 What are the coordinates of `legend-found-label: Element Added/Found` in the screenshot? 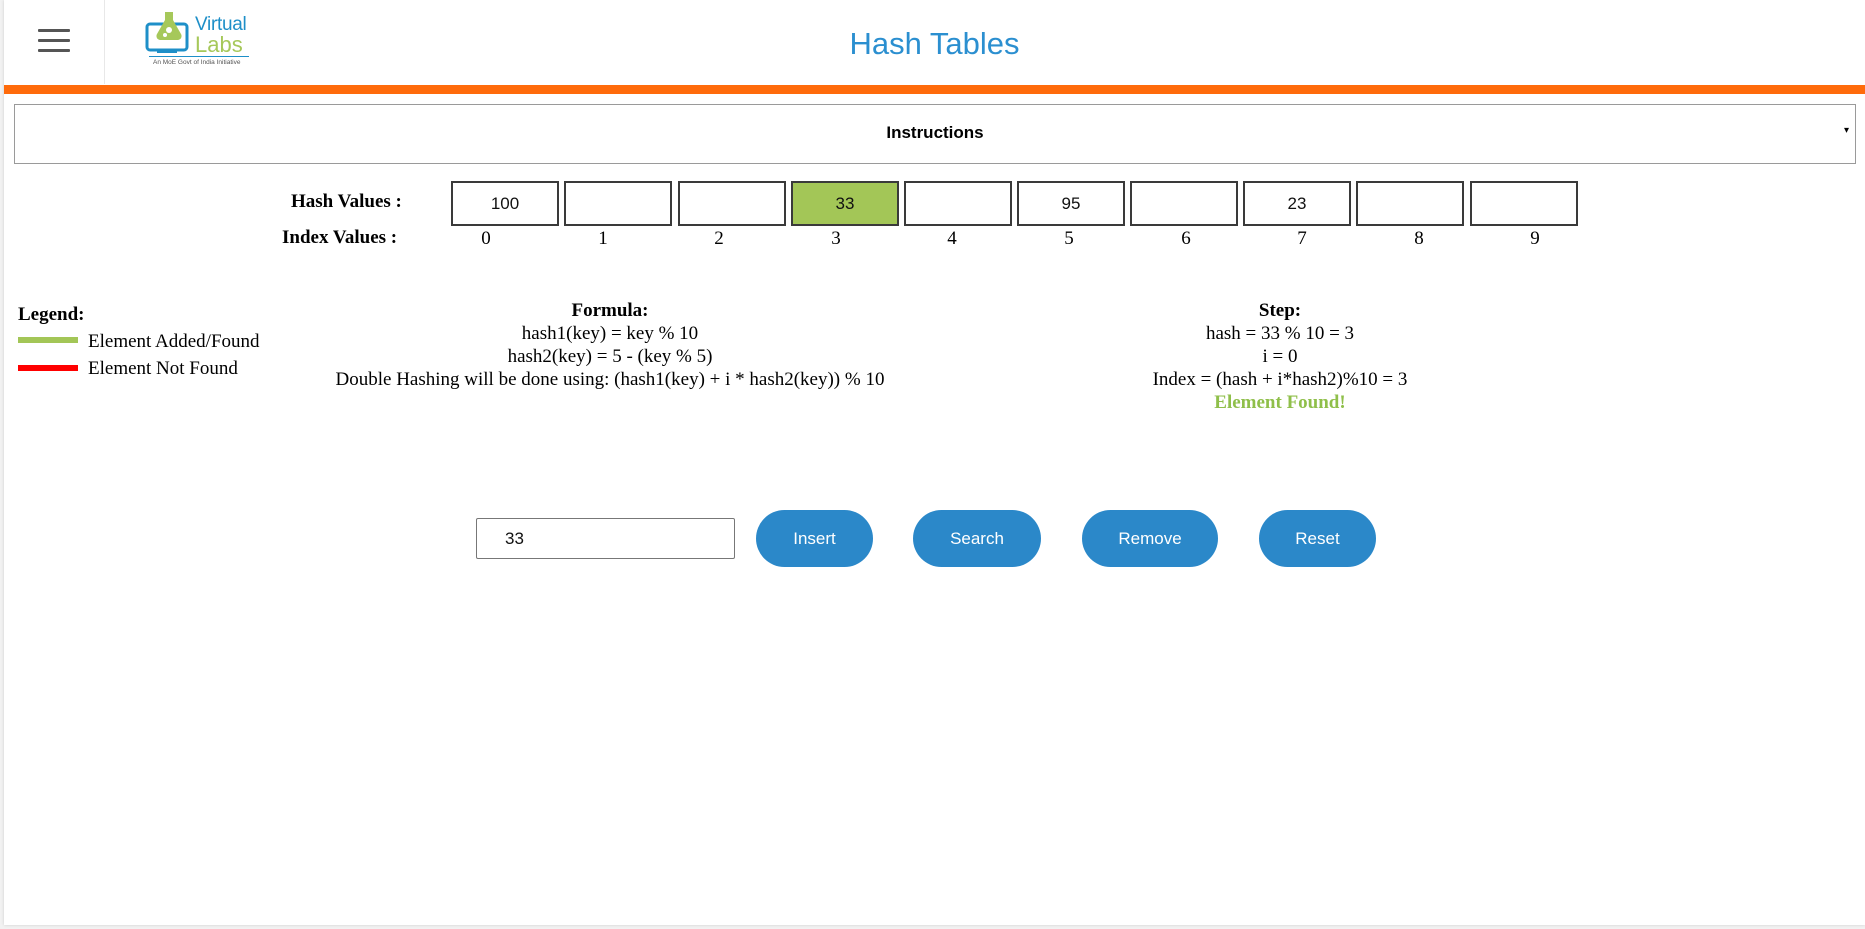 It's located at (174, 341).